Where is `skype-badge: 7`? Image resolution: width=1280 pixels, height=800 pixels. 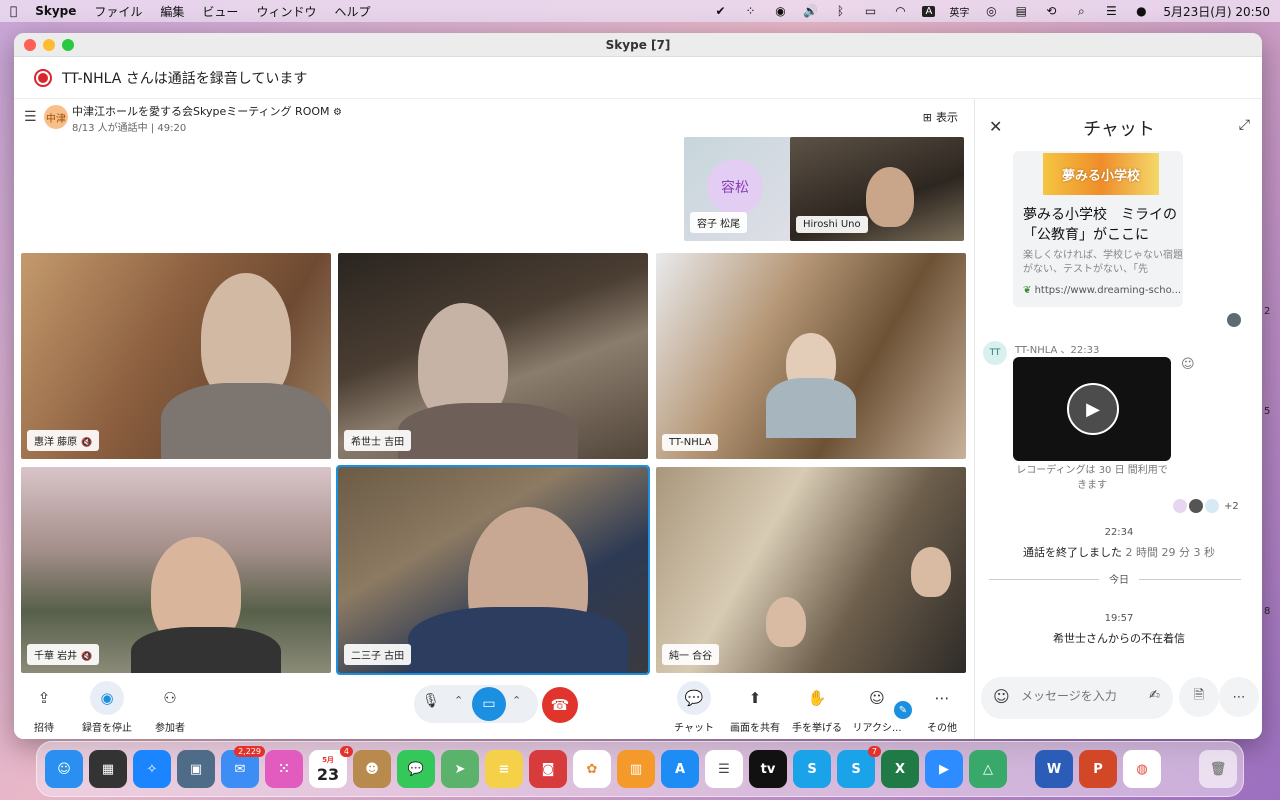 skype-badge: 7 is located at coordinates (874, 751).